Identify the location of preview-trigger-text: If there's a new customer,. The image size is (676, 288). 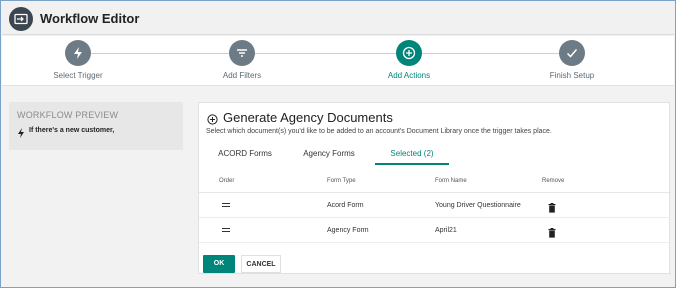
(72, 130).